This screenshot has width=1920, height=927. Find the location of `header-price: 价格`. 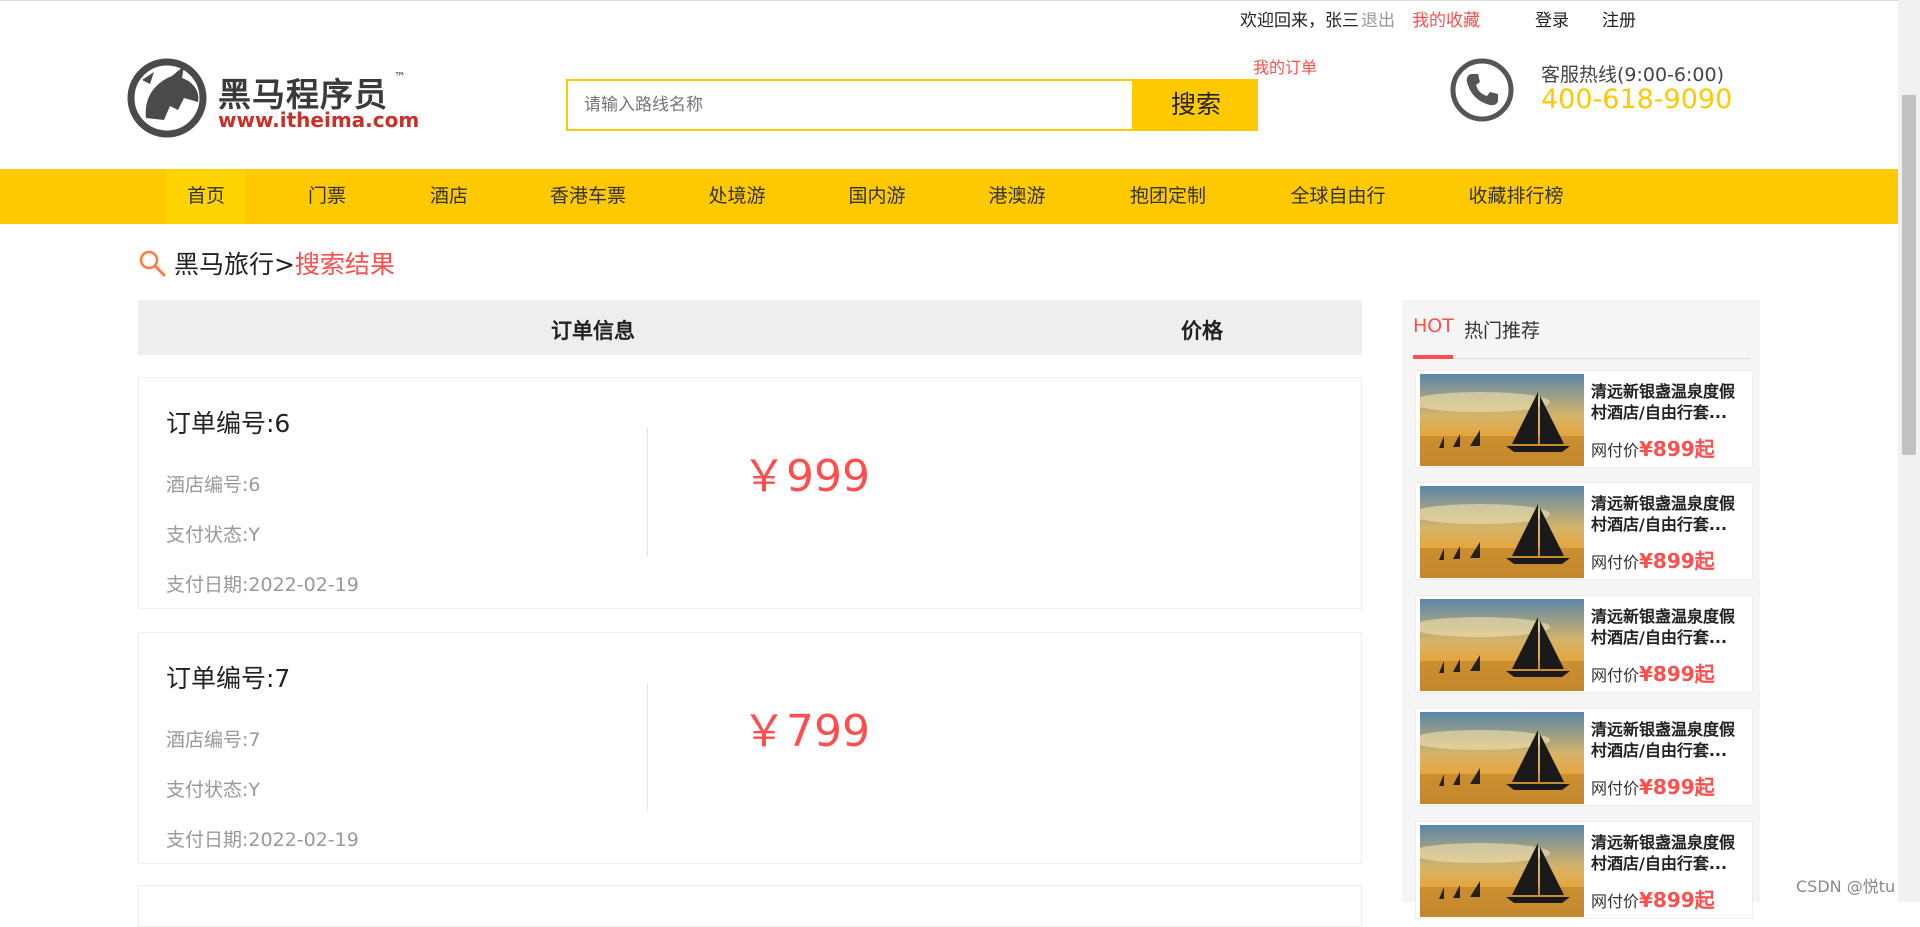

header-price: 价格 is located at coordinates (1202, 331).